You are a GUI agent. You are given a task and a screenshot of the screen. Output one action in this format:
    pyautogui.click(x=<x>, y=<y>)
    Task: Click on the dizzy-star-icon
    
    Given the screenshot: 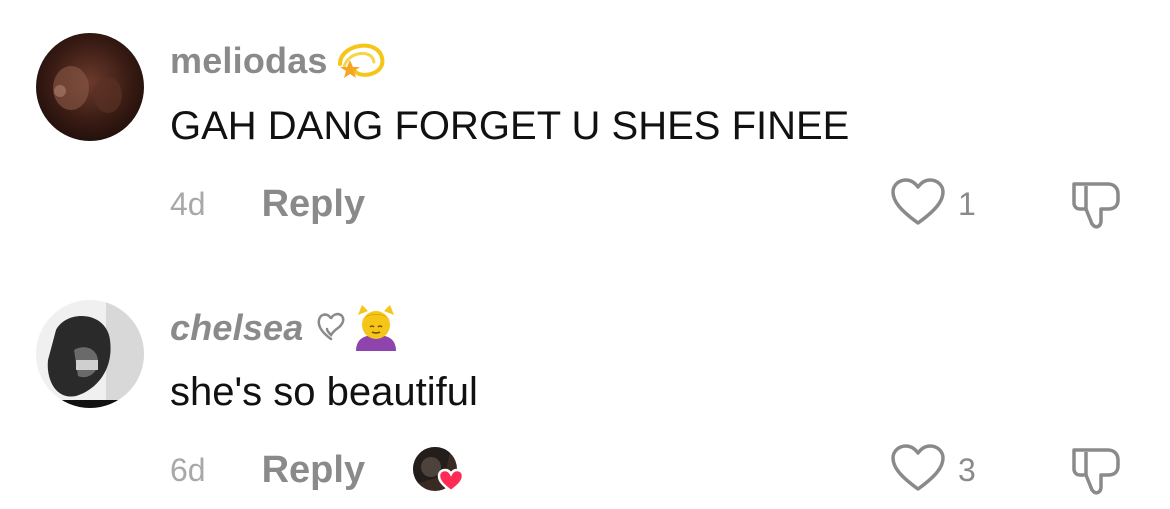 What is the action you would take?
    pyautogui.click(x=361, y=61)
    